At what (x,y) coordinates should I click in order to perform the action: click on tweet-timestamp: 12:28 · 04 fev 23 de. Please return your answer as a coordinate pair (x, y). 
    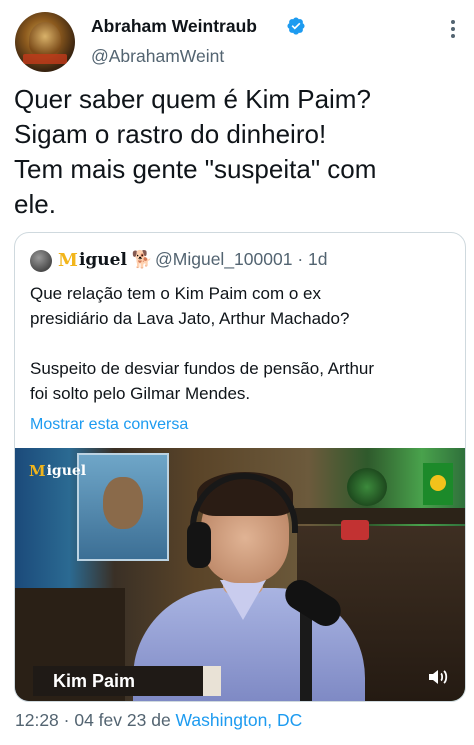
    Looking at the image, I should click on (95, 720).